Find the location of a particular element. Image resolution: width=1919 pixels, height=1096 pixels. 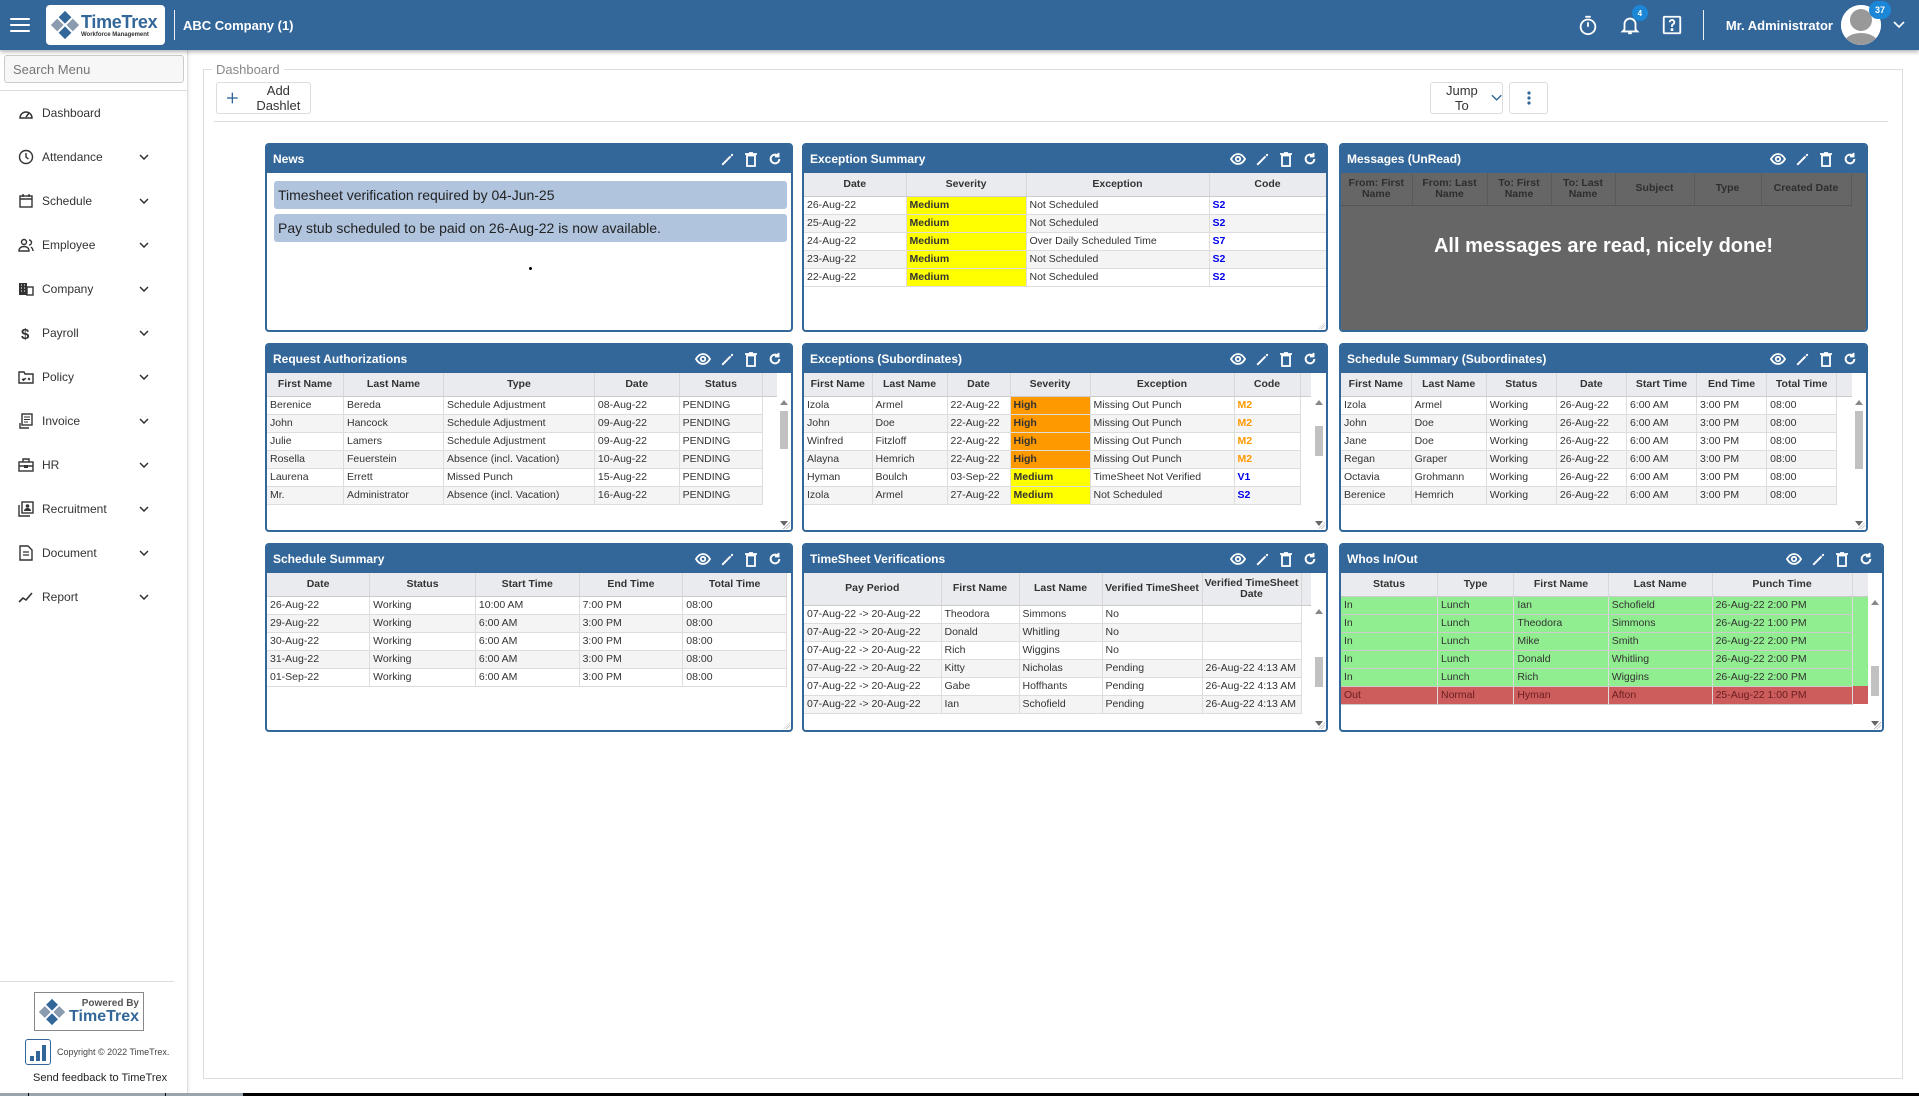

company-name: ABC Company (1) is located at coordinates (238, 25).